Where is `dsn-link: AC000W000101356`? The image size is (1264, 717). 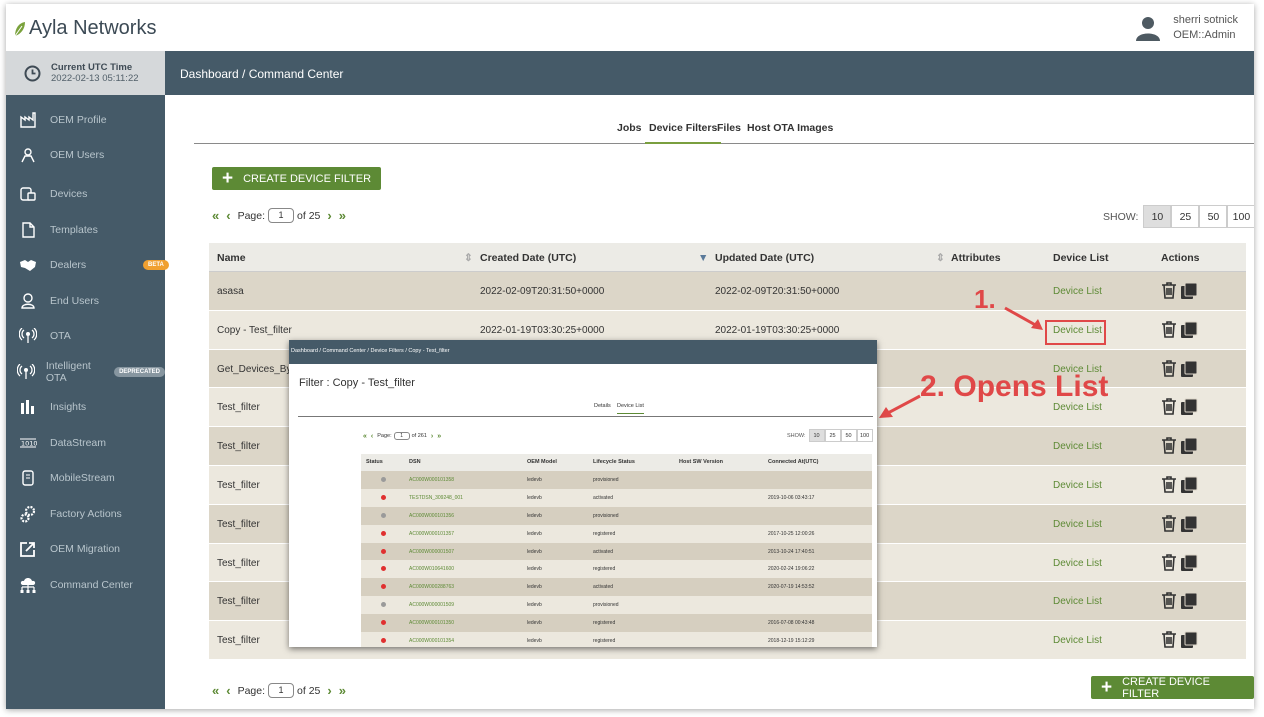 dsn-link: AC000W000101356 is located at coordinates (431, 516).